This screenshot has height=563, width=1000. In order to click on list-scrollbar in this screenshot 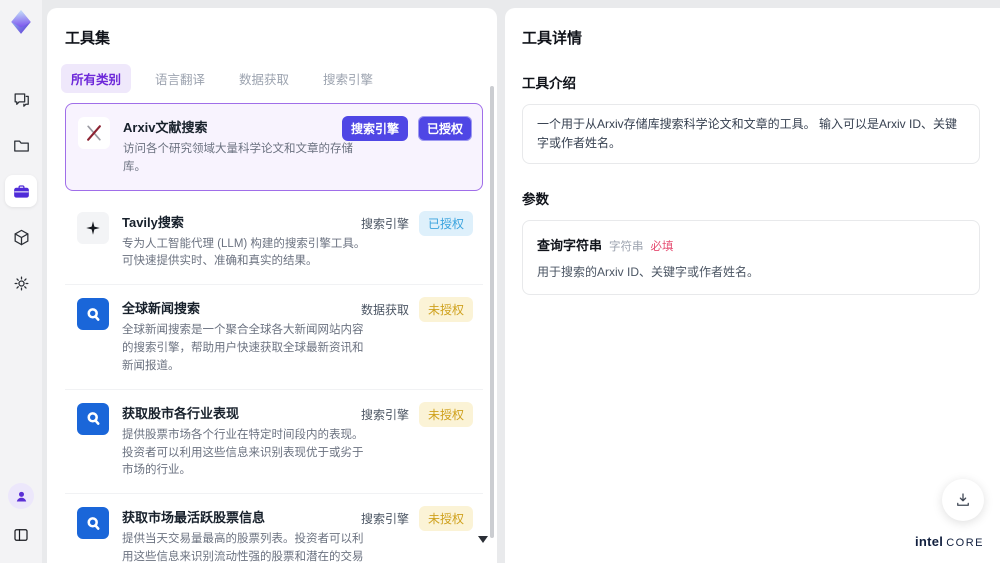, I will do `click(492, 312)`.